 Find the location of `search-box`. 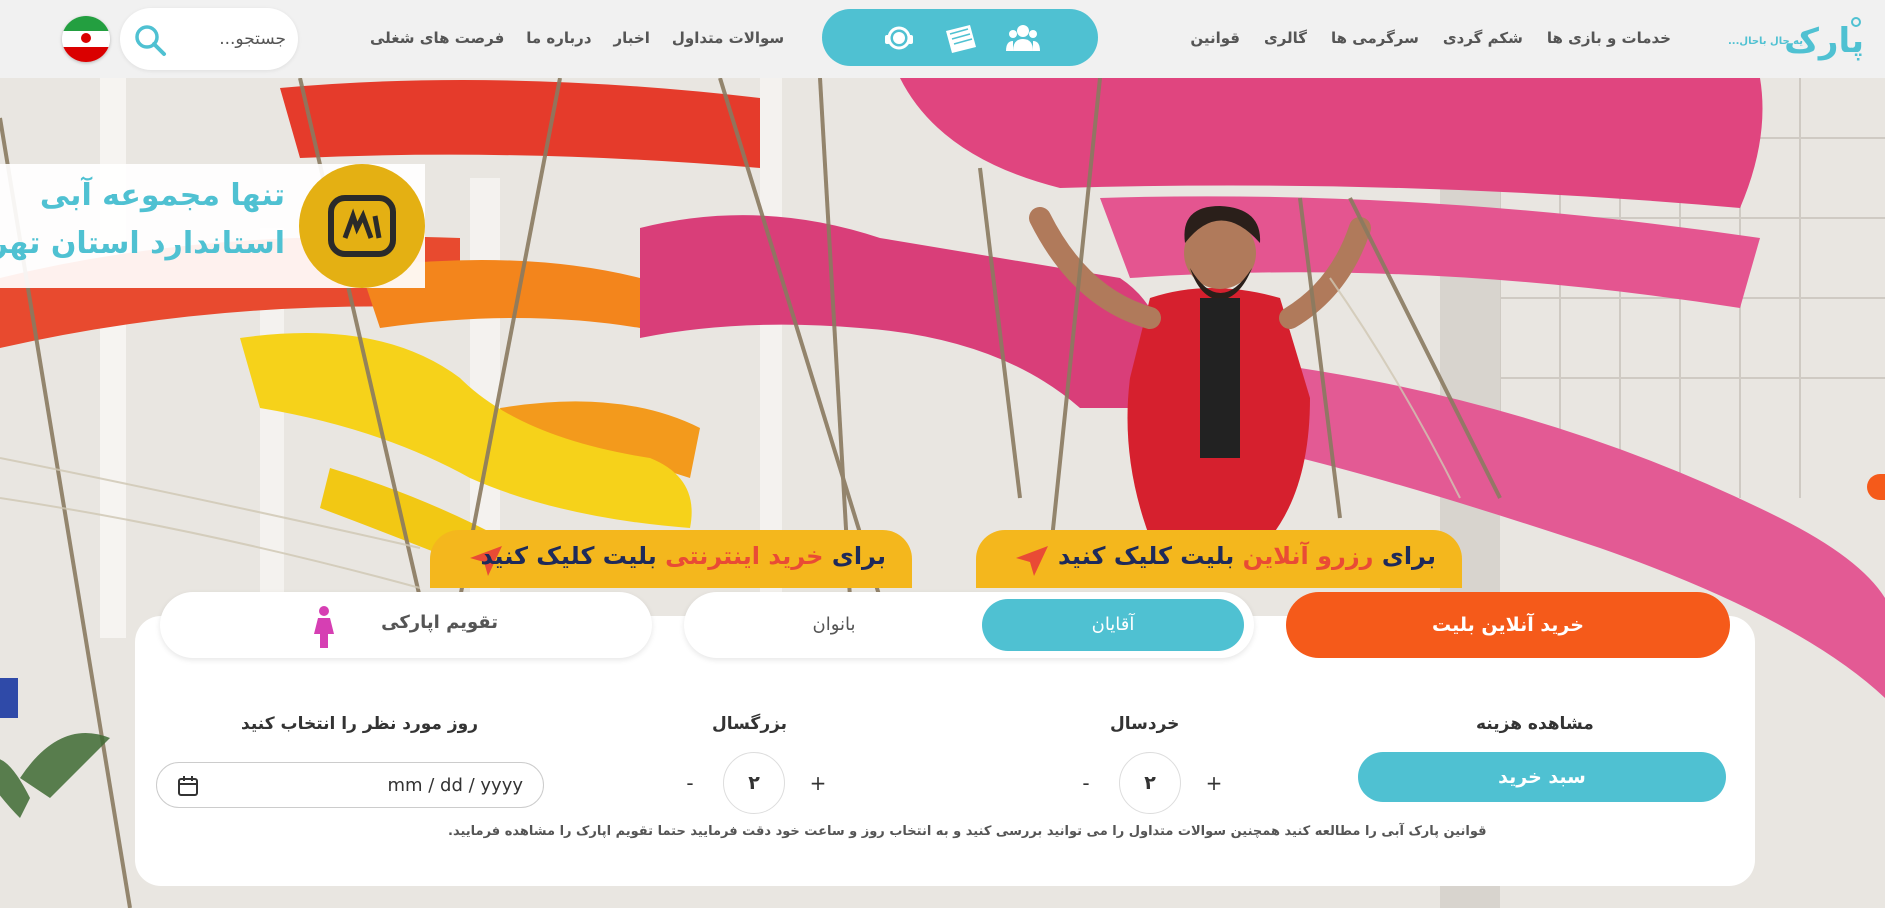

search-box is located at coordinates (209, 39).